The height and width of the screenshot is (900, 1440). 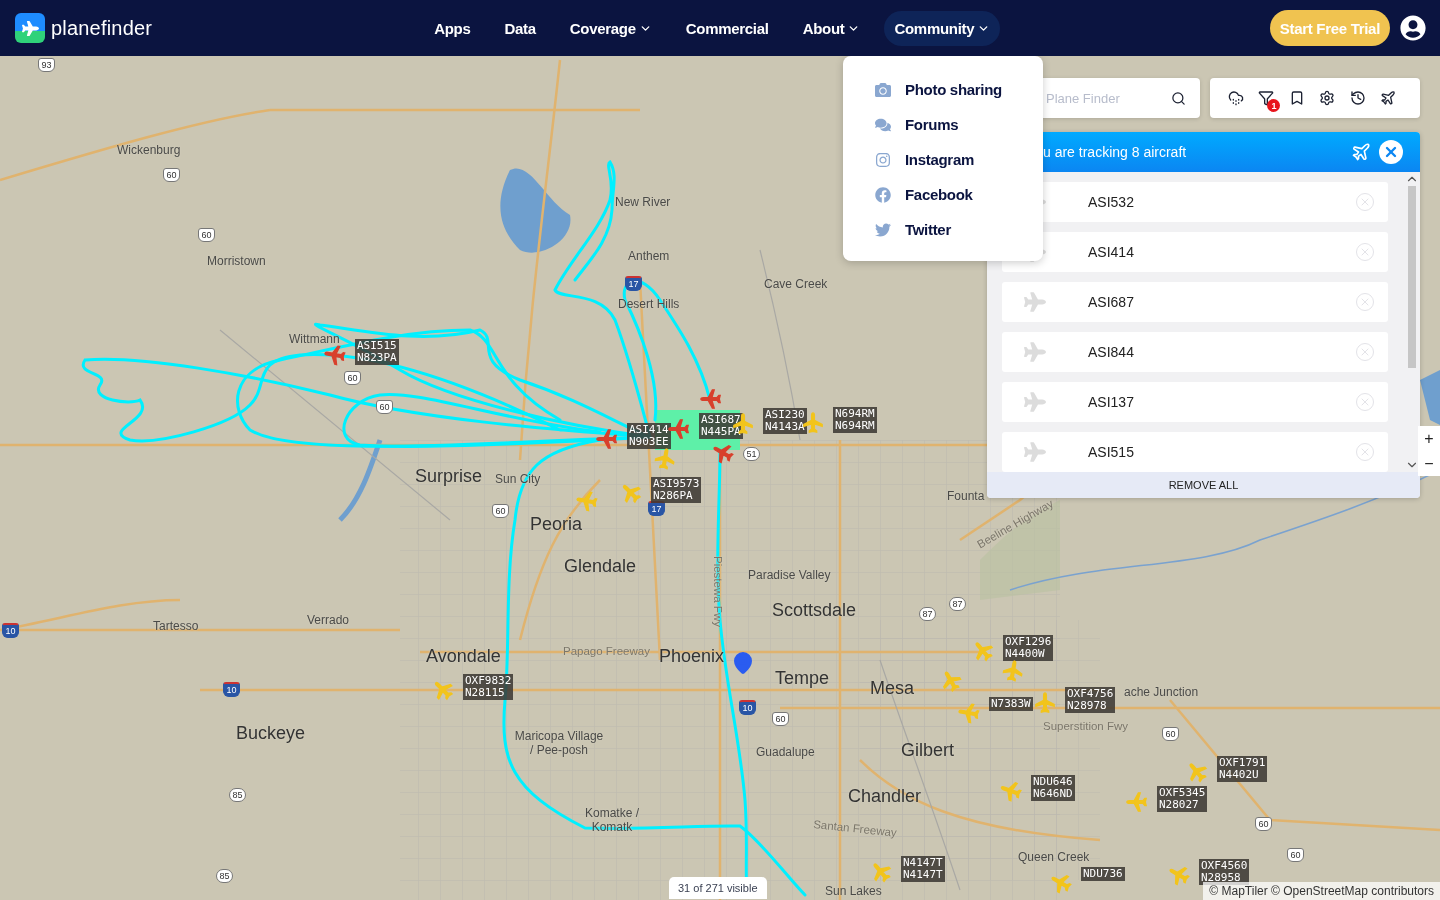 I want to click on aircraft-tag: ASI230 N4143A, so click(x=785, y=421).